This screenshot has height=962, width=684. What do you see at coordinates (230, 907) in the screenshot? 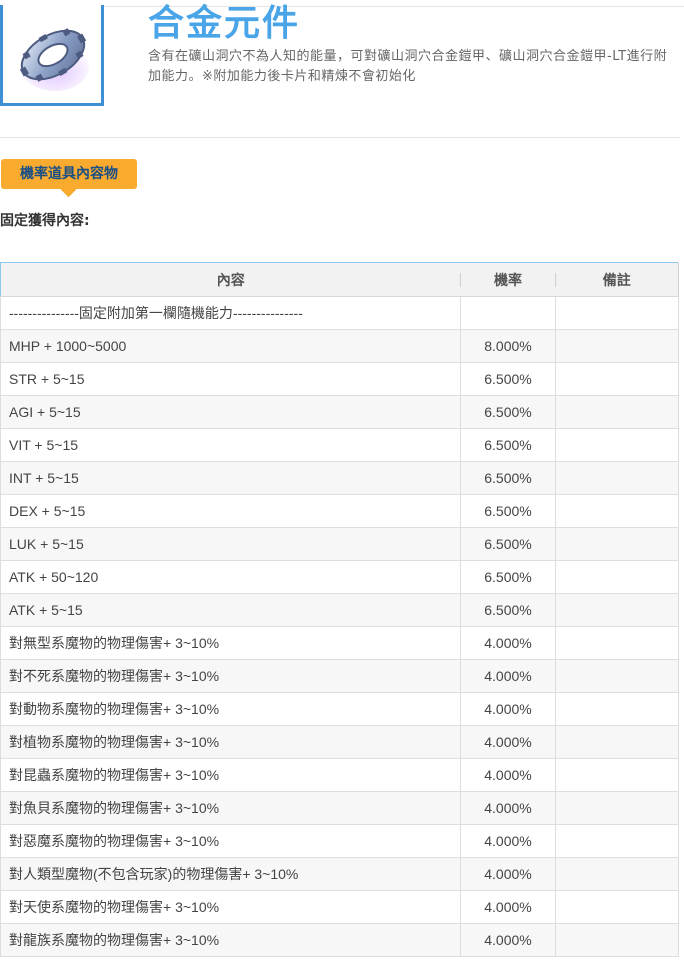
I see `row-content: 對天使系魔物的物理傷害+ 3~10%` at bounding box center [230, 907].